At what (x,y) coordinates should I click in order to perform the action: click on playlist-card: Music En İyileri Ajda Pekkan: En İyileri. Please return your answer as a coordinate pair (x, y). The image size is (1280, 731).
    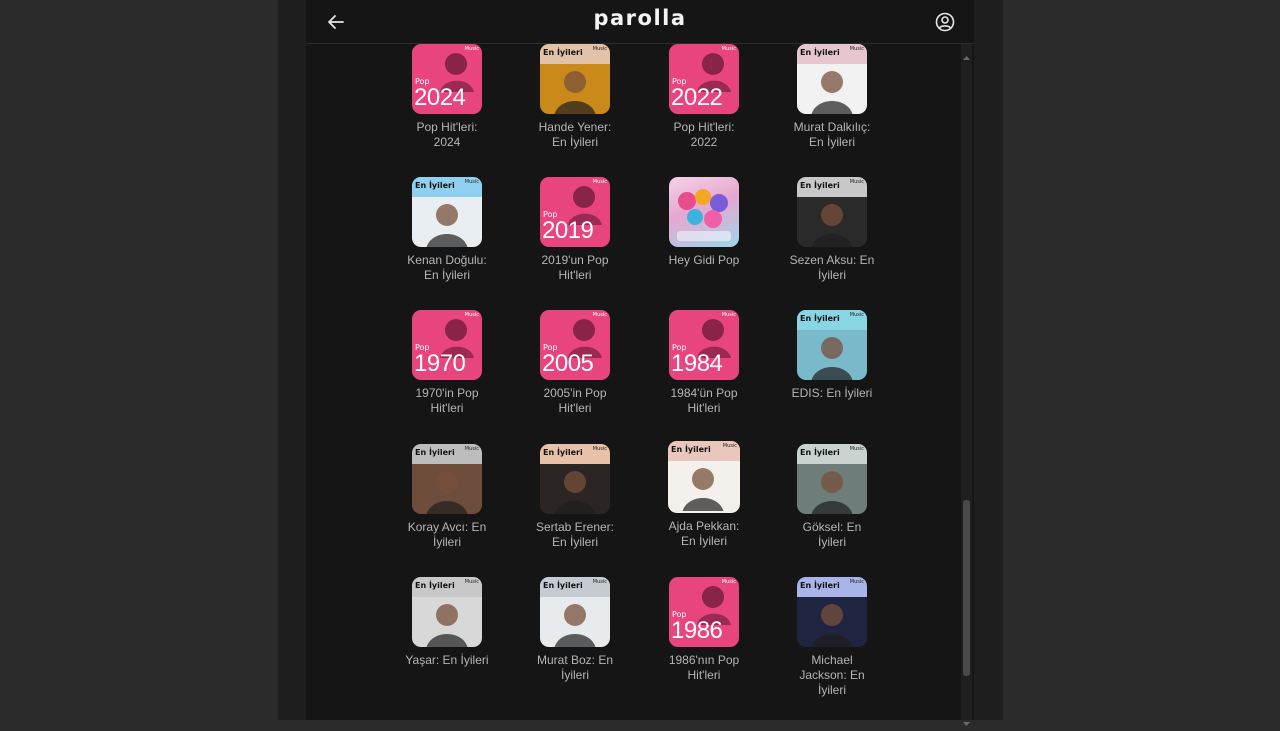
    Looking at the image, I should click on (704, 495).